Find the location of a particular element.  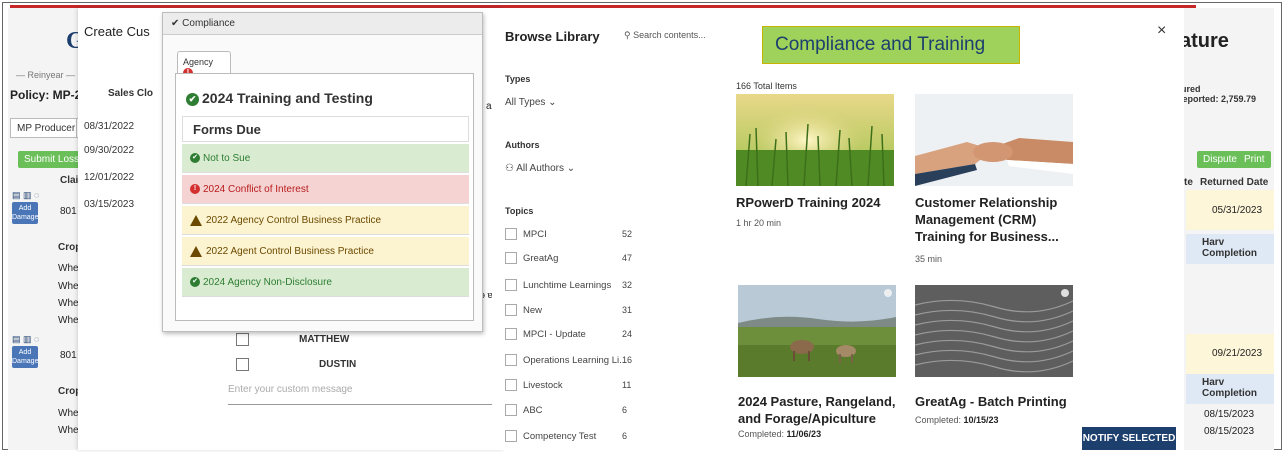

topic-filter-item: Lunchtime Learnings 32 is located at coordinates (570, 286).